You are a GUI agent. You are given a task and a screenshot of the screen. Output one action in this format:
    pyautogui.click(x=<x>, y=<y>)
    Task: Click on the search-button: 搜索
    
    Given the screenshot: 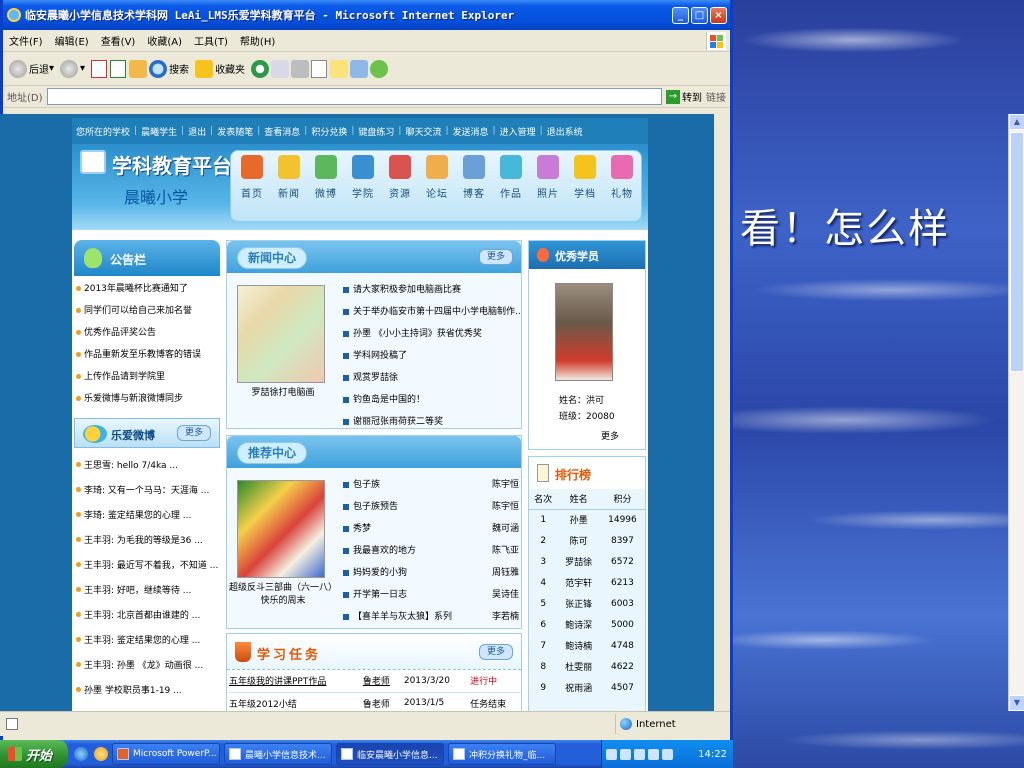 What is the action you would take?
    pyautogui.click(x=169, y=68)
    